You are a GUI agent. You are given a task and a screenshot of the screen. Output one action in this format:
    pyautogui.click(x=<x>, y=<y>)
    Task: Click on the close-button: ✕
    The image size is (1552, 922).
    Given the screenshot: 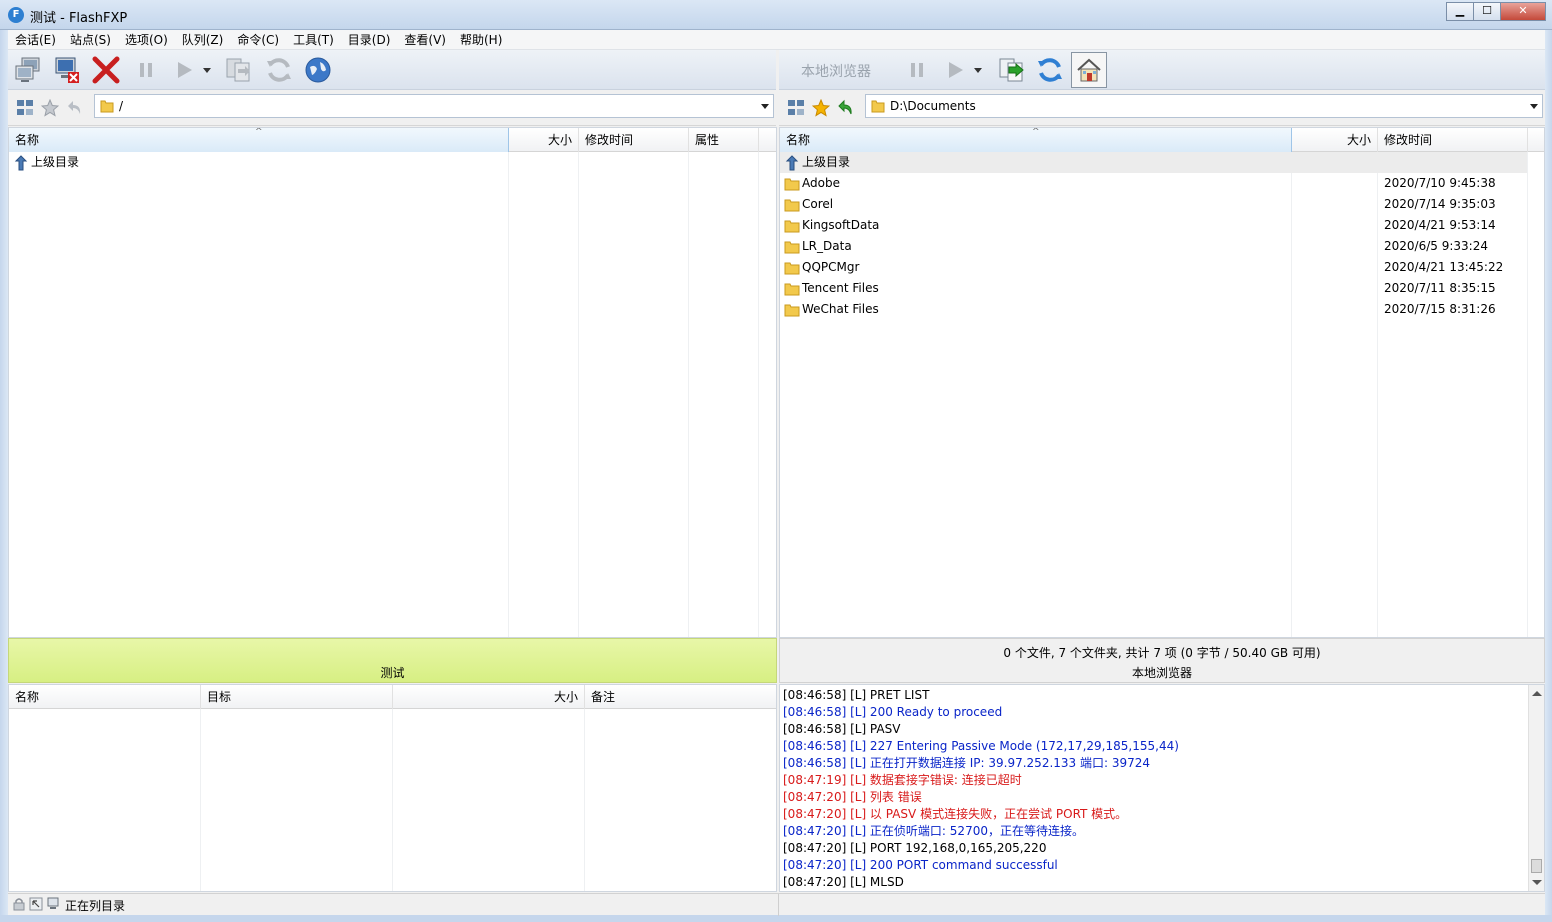 What is the action you would take?
    pyautogui.click(x=1523, y=11)
    